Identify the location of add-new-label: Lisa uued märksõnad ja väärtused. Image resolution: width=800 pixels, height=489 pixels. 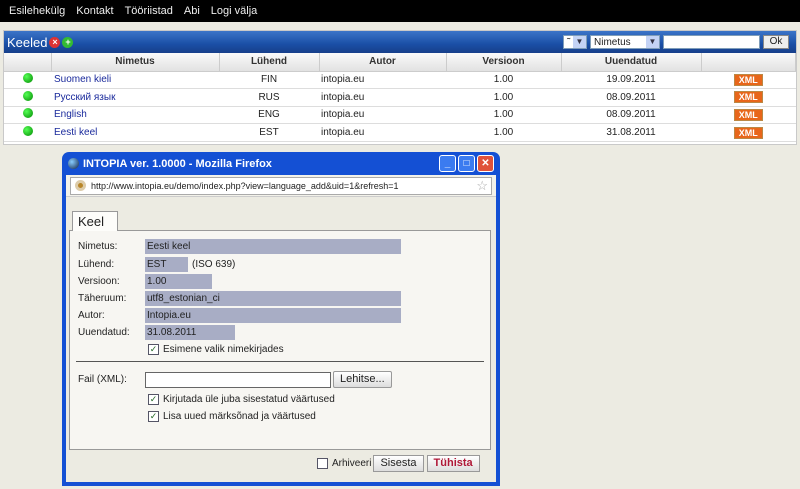
(239, 416).